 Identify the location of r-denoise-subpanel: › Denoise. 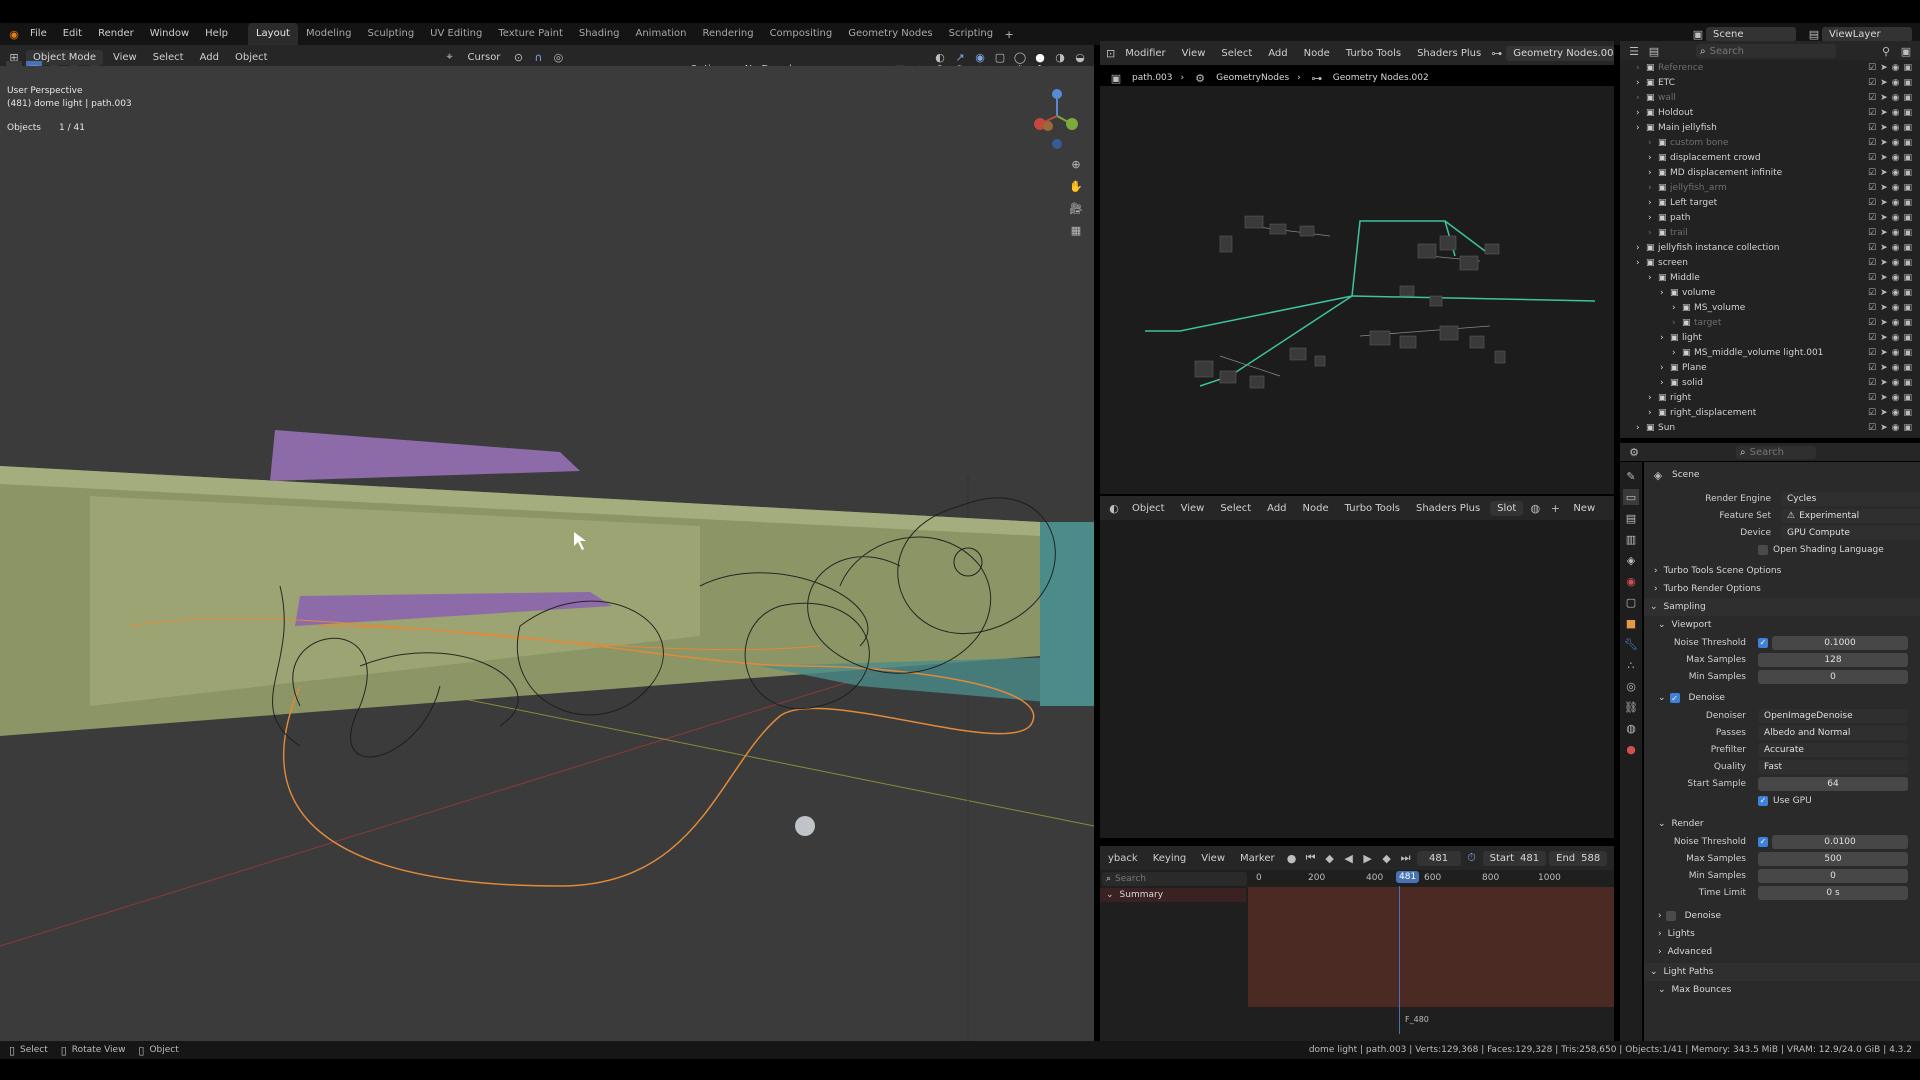
(1782, 916).